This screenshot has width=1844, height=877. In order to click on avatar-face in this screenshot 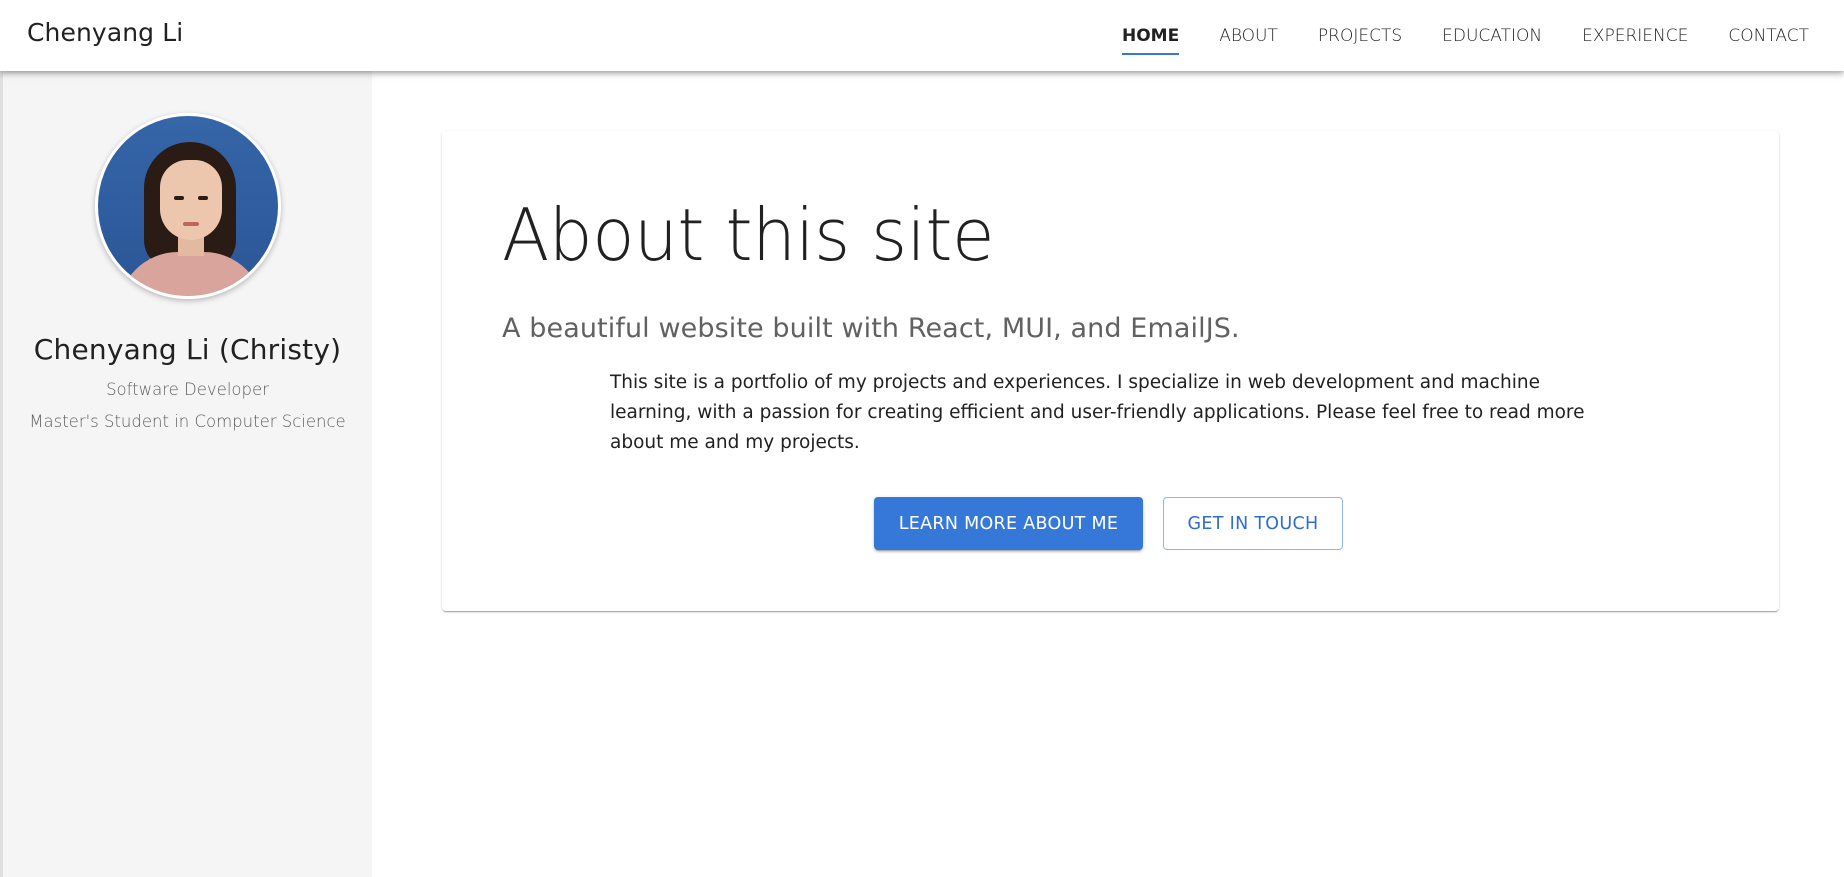, I will do `click(190, 200)`.